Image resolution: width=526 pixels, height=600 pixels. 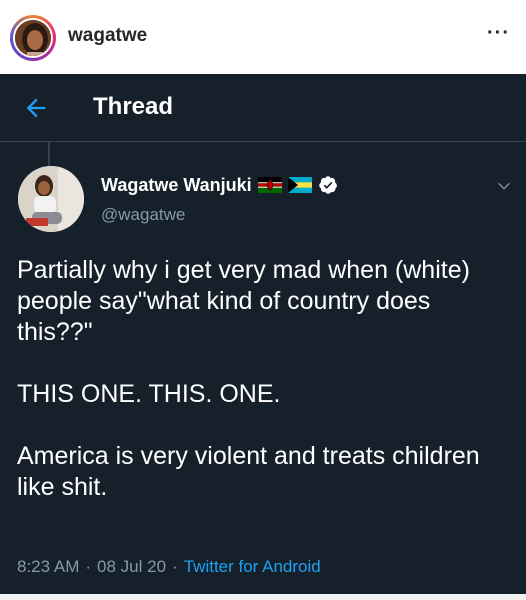 I want to click on more-horizontal-icon: ···, so click(x=498, y=33).